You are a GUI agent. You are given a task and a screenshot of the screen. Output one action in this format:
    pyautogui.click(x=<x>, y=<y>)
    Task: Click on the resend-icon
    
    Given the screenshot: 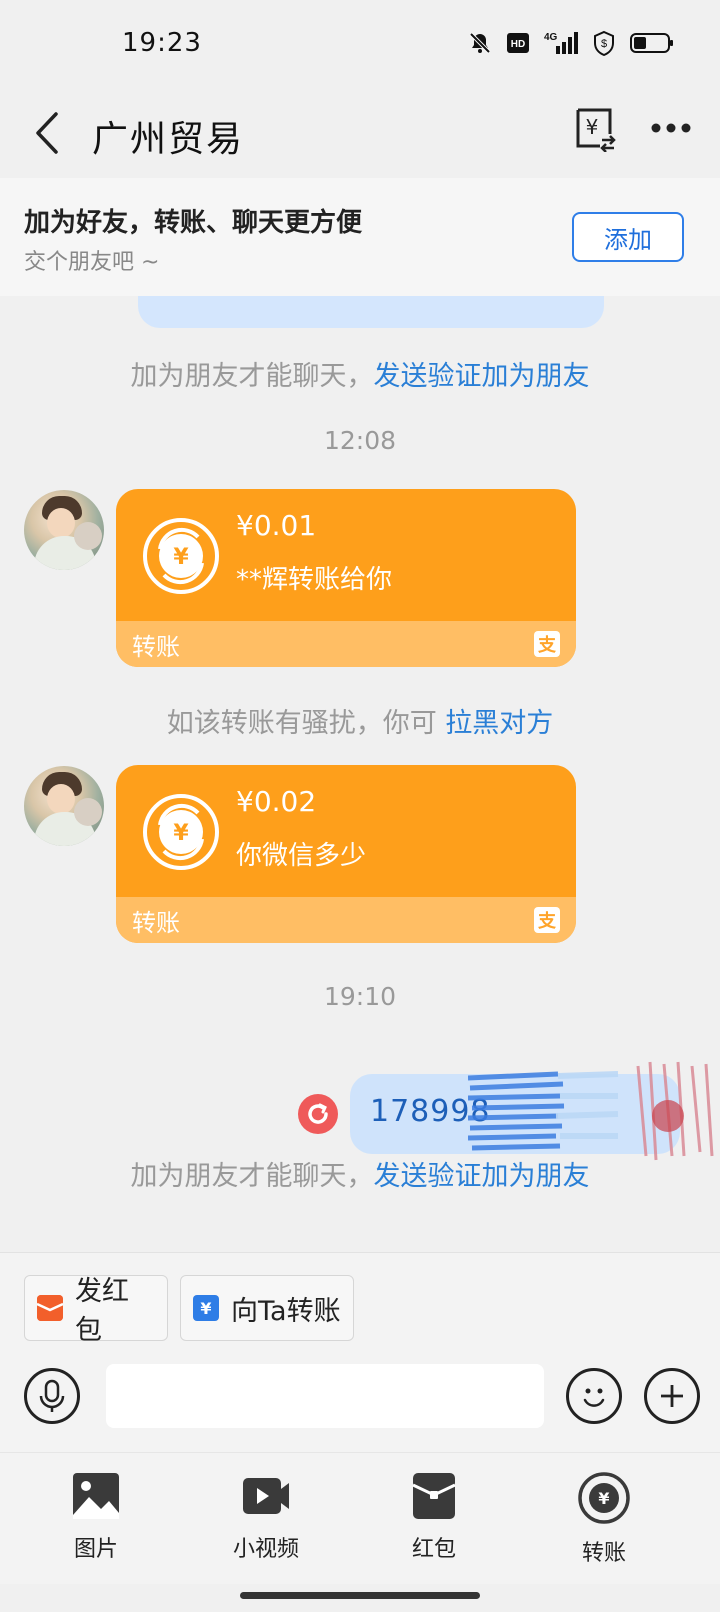 What is the action you would take?
    pyautogui.click(x=318, y=1114)
    